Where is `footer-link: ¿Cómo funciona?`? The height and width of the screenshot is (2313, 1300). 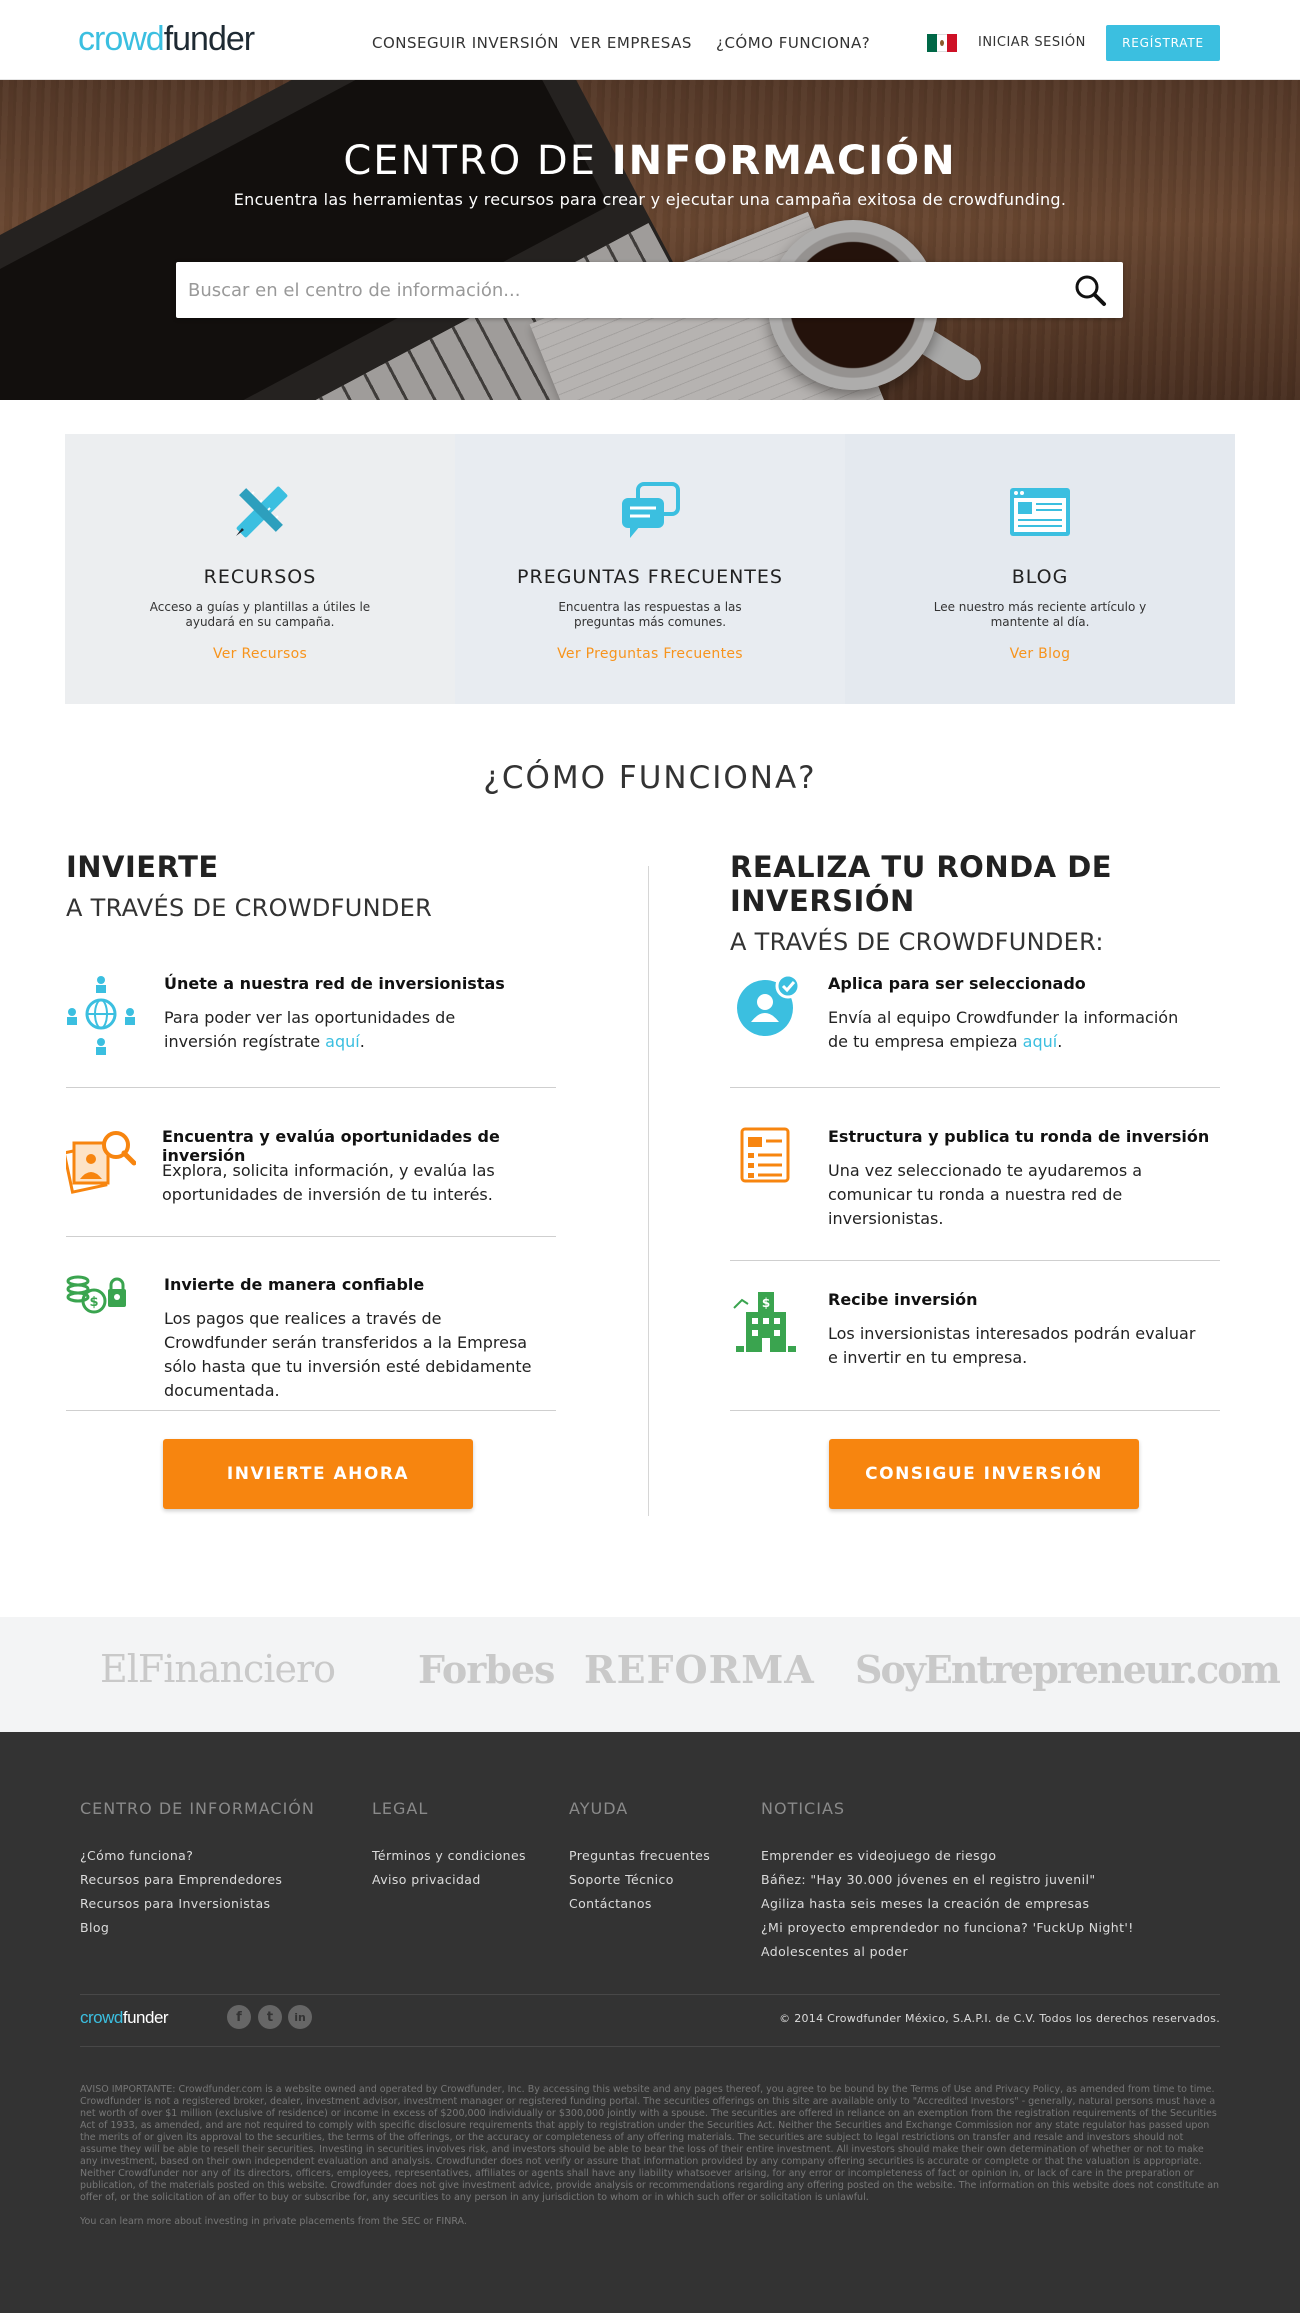
footer-link: ¿Cómo funciona? is located at coordinates (197, 1856).